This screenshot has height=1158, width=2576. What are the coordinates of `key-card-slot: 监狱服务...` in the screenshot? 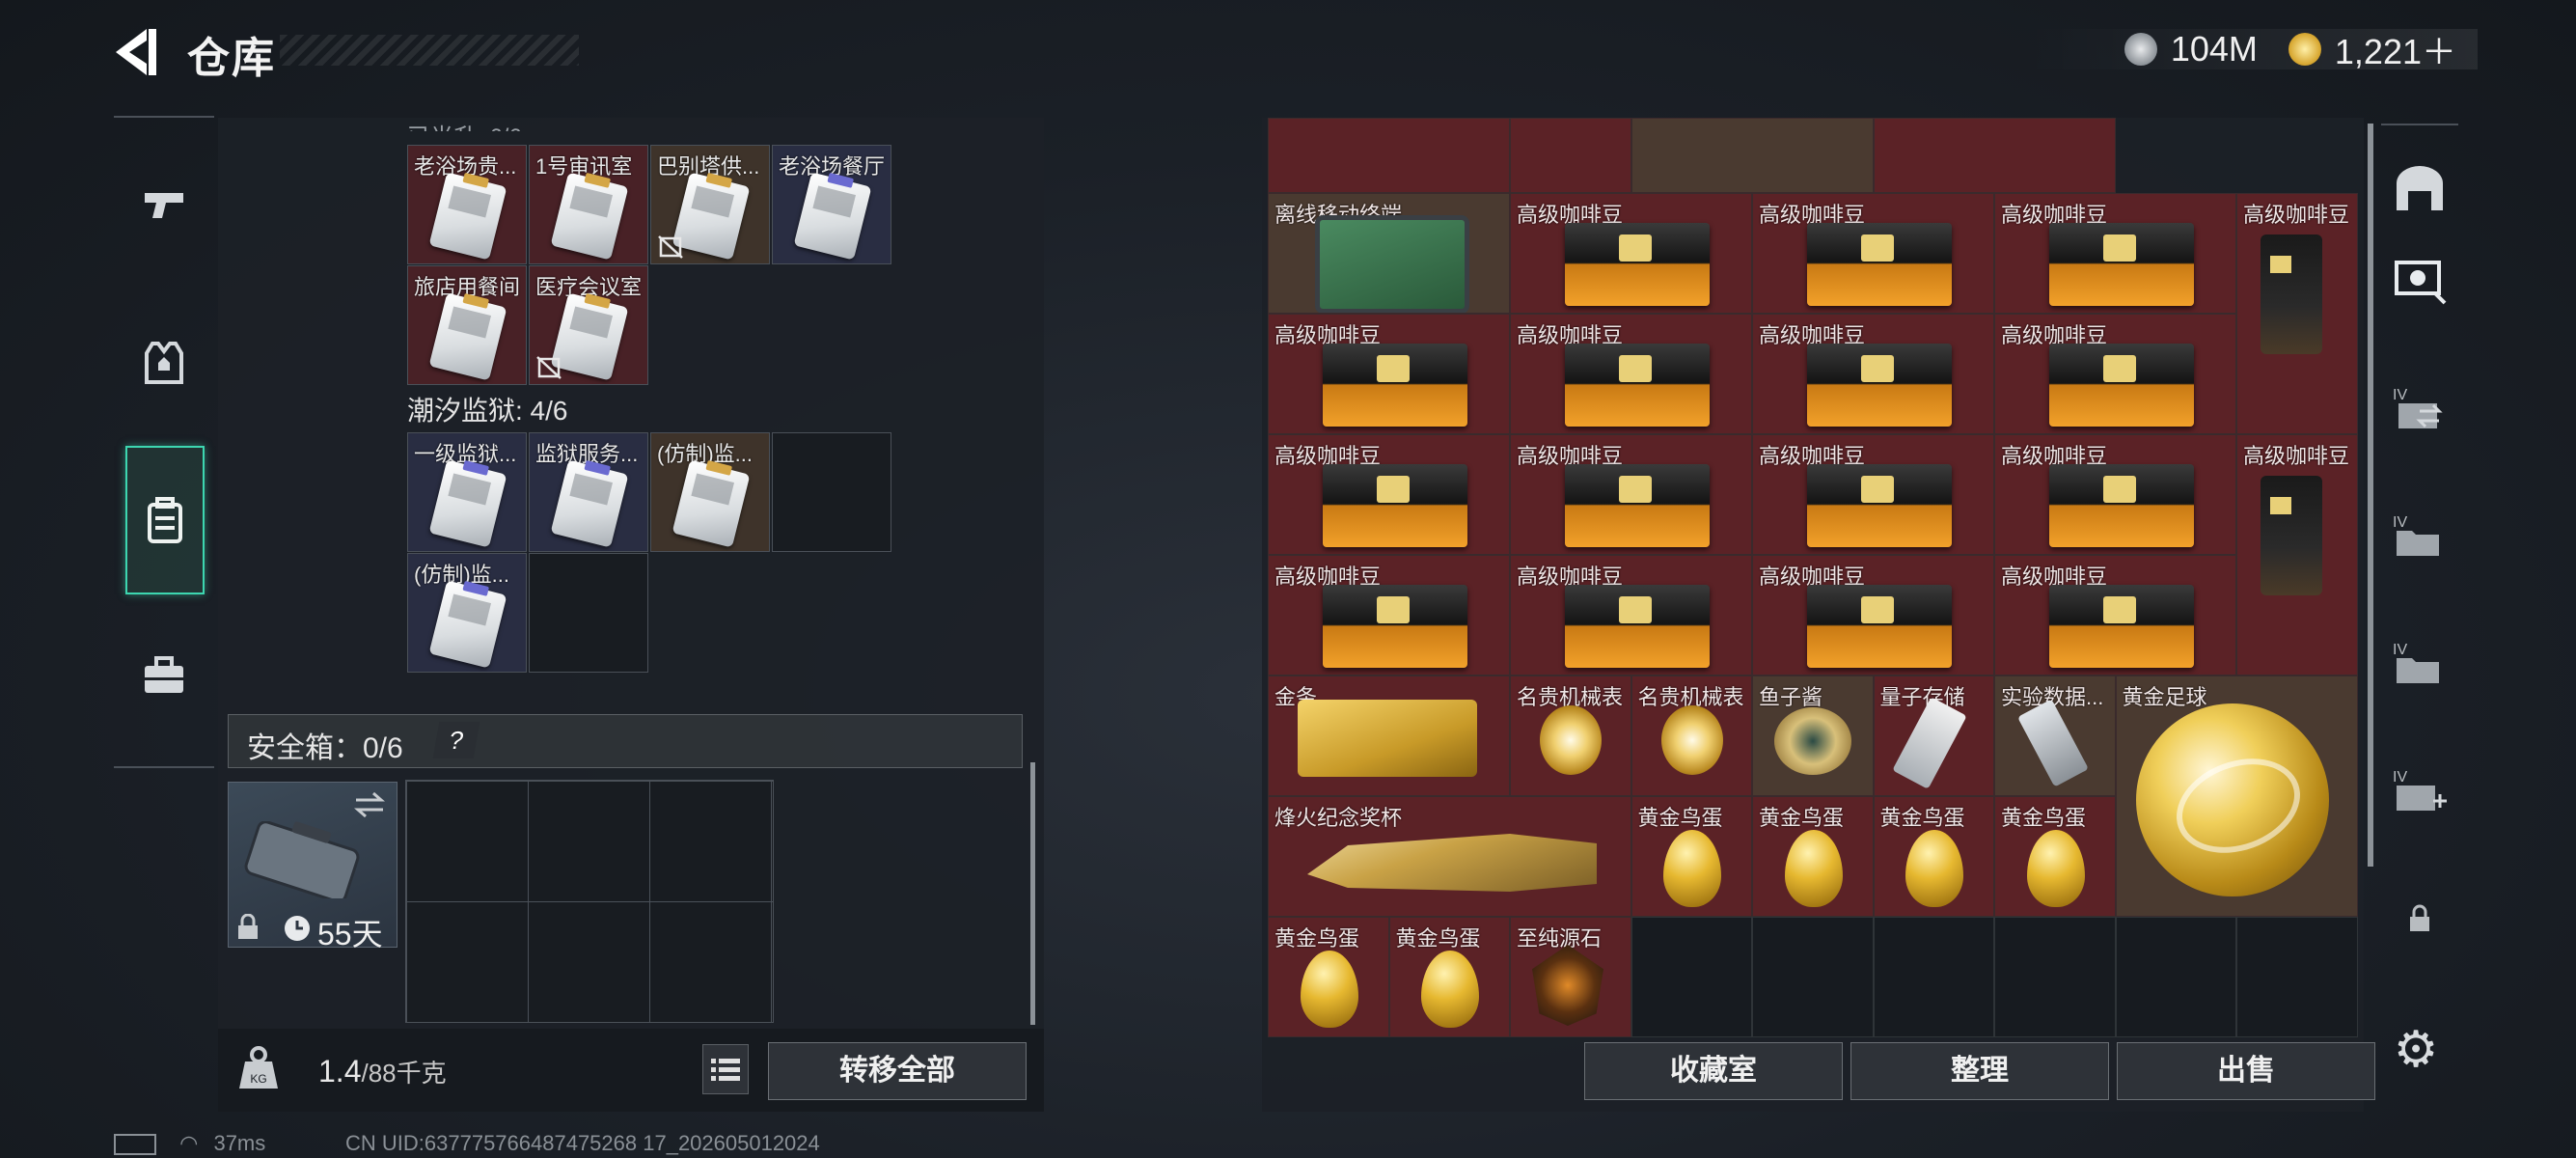 It's located at (589, 492).